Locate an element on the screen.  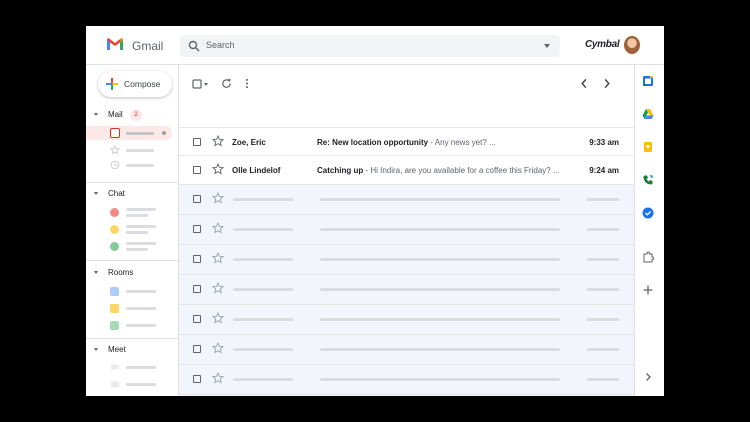
unread-badge: 2 is located at coordinates (136, 115).